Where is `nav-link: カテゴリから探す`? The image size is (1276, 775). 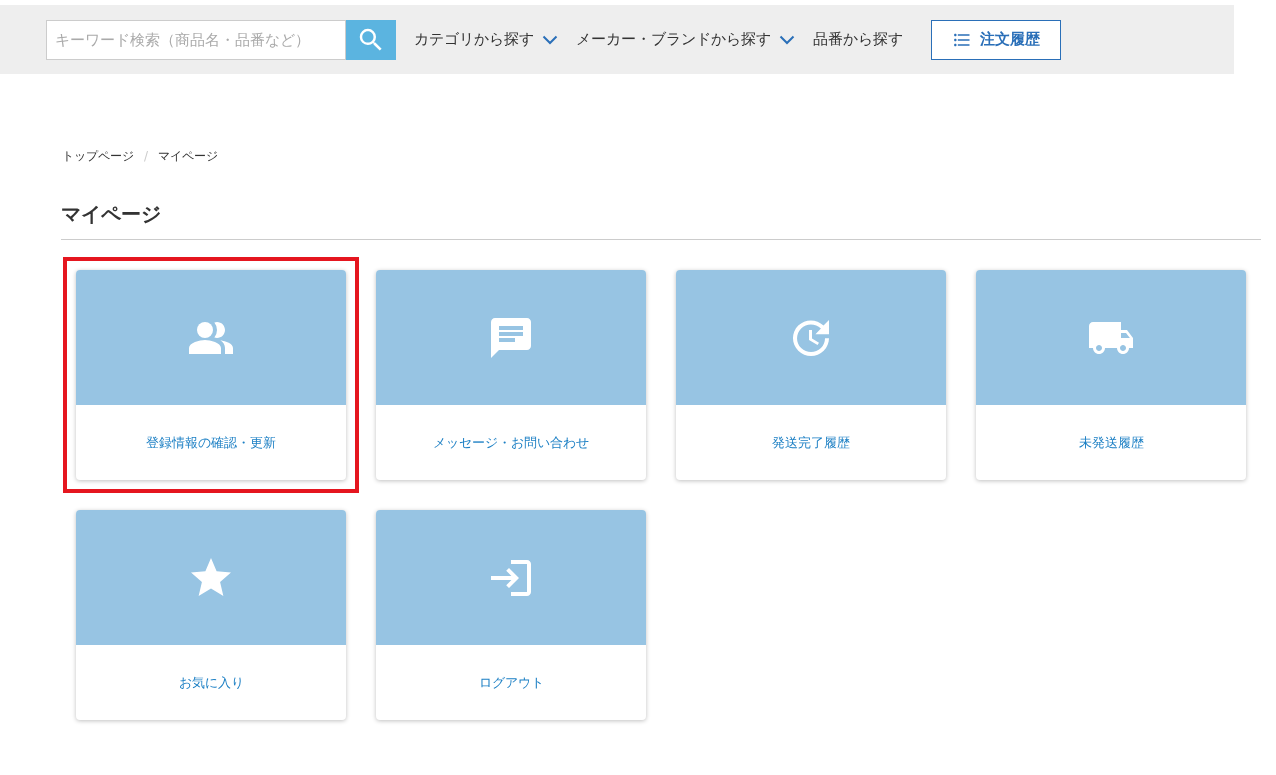
nav-link: カテゴリから探す is located at coordinates (486, 39).